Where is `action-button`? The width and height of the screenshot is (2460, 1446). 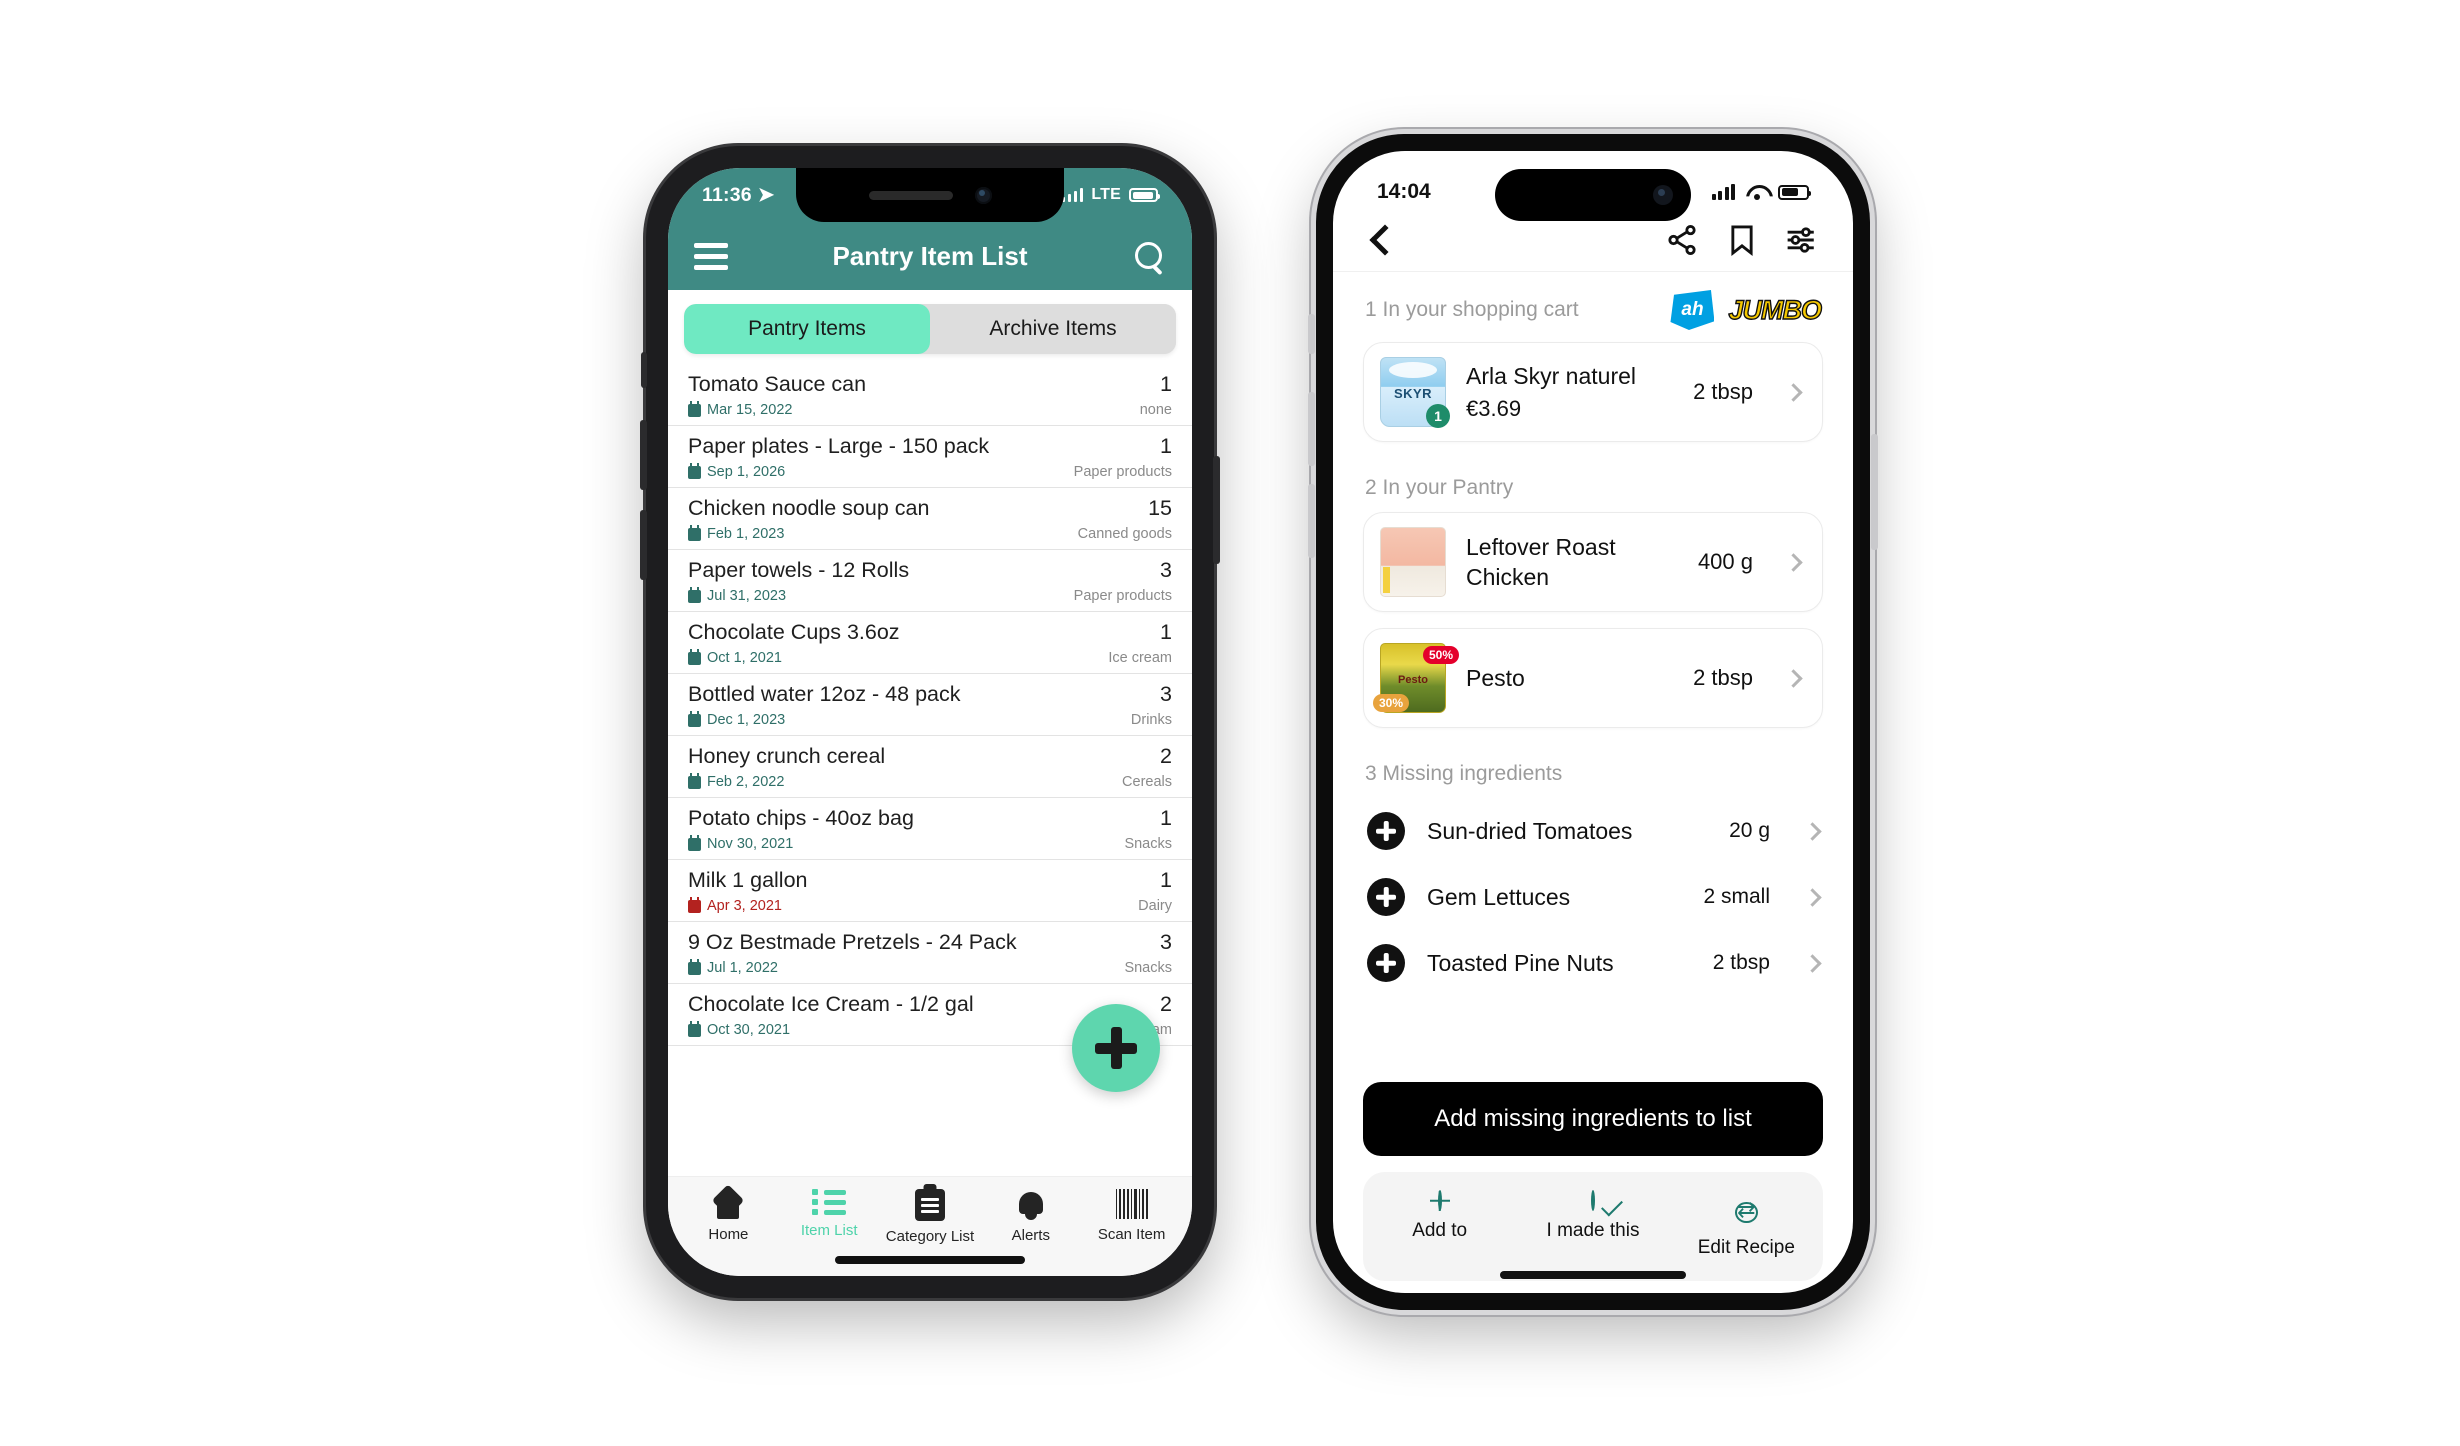 action-button is located at coordinates (1311, 334).